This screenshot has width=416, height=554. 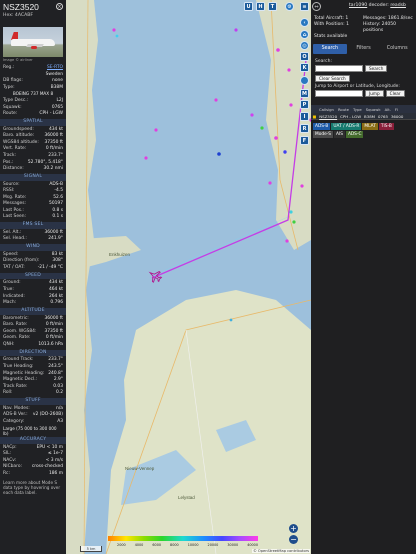 What do you see at coordinates (370, 127) in the screenshot?
I see `legend-chip-mlat: MLAT` at bounding box center [370, 127].